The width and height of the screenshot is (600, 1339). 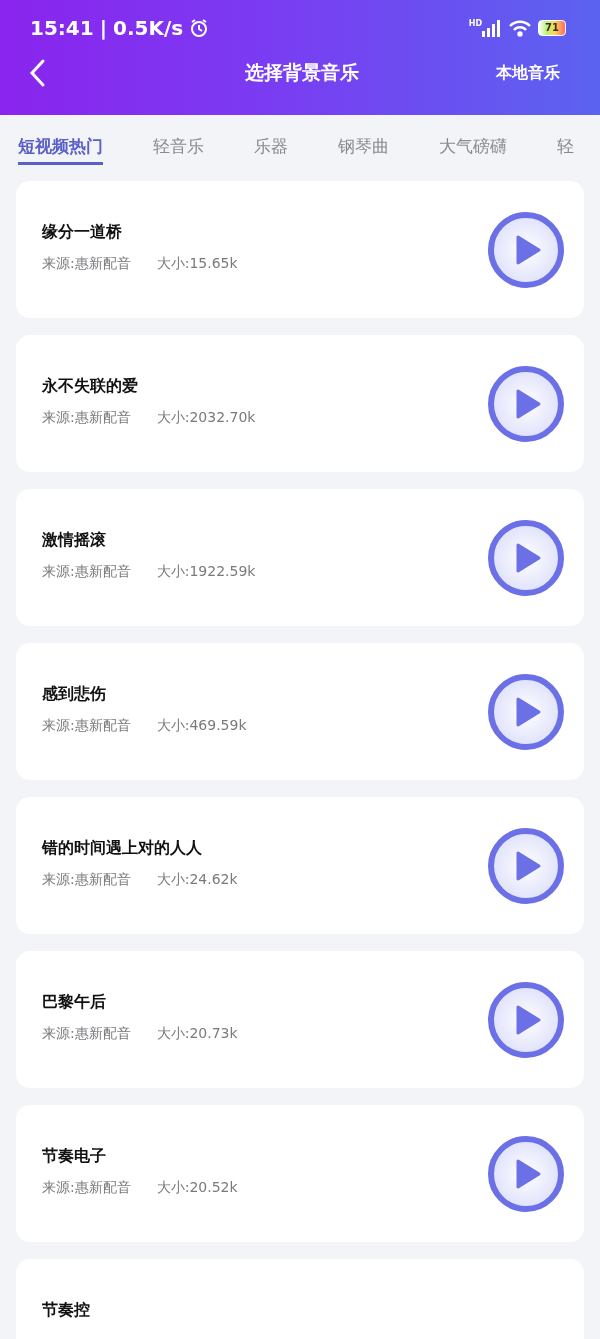 What do you see at coordinates (206, 572) in the screenshot?
I see `track-size: 大小:1922.59k` at bounding box center [206, 572].